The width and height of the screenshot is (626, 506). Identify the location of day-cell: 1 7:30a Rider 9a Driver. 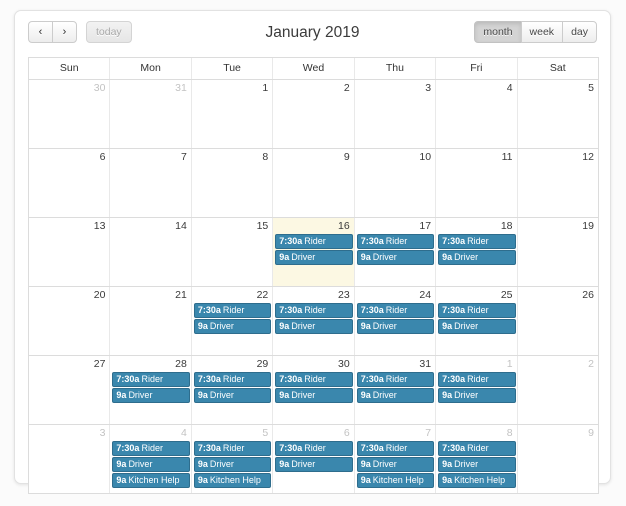
(476, 390).